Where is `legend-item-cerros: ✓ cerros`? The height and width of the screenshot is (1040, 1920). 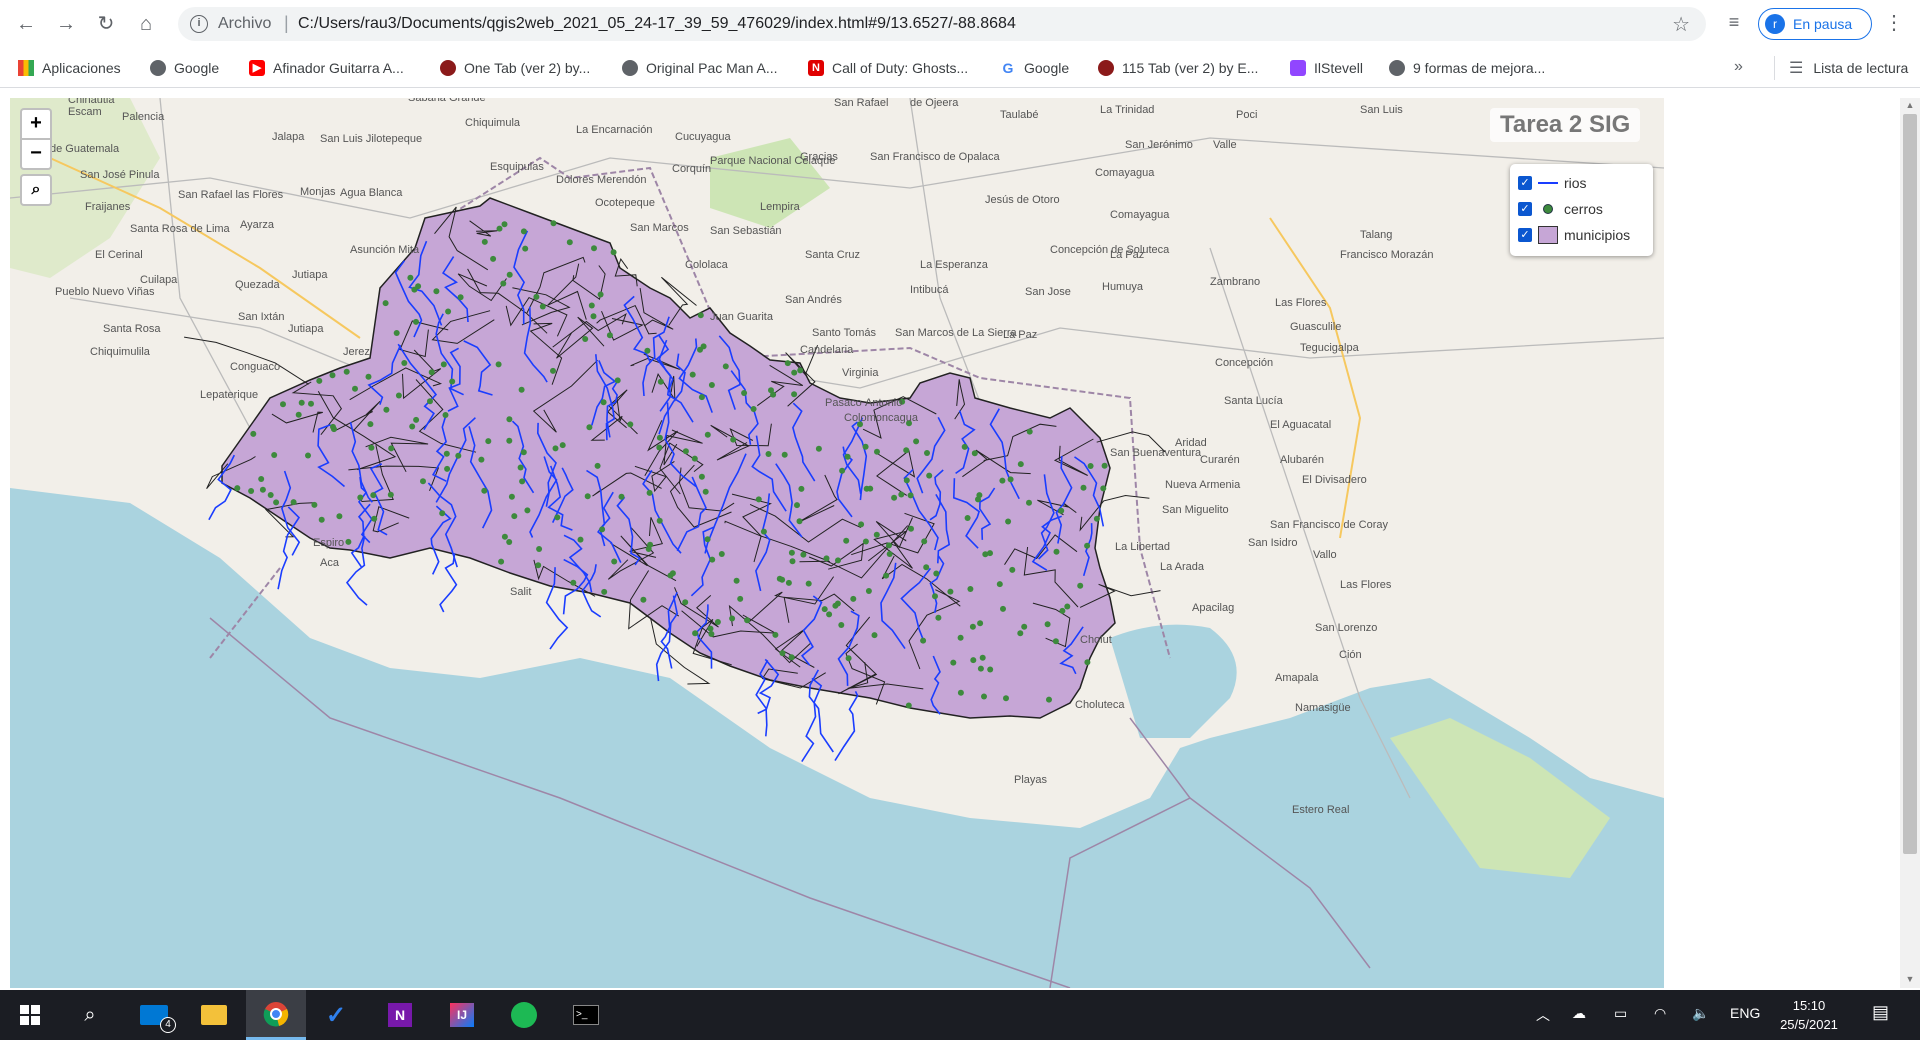 legend-item-cerros: ✓ cerros is located at coordinates (1581, 209).